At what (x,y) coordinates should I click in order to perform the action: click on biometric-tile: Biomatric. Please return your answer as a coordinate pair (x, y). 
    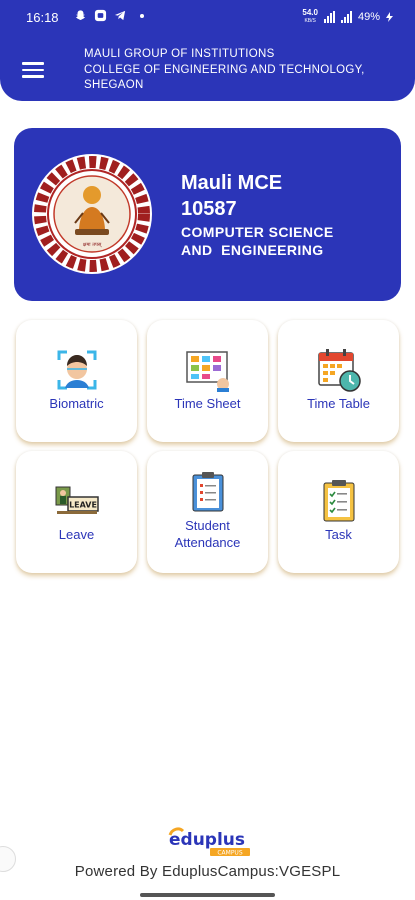
    Looking at the image, I should click on (76, 381).